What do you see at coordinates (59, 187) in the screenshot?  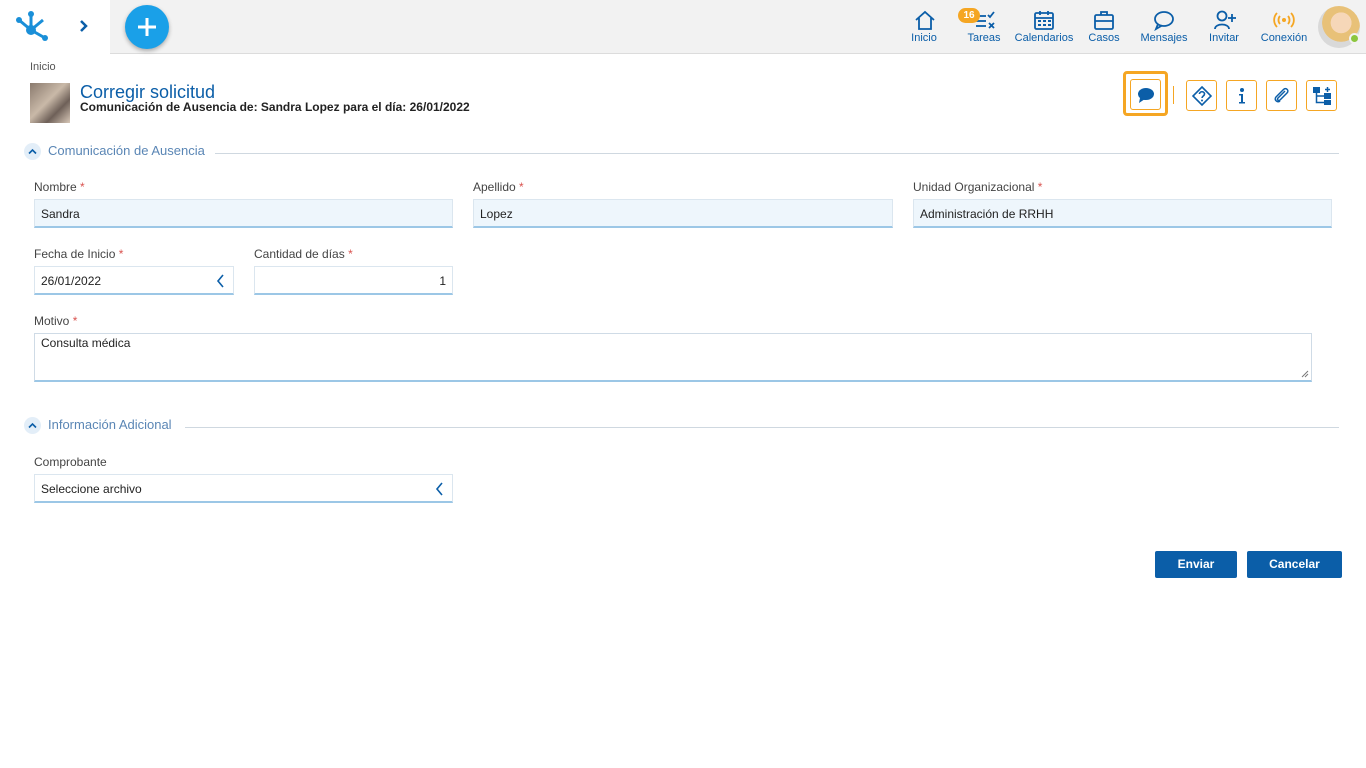 I see `nombre-label: Nombre *` at bounding box center [59, 187].